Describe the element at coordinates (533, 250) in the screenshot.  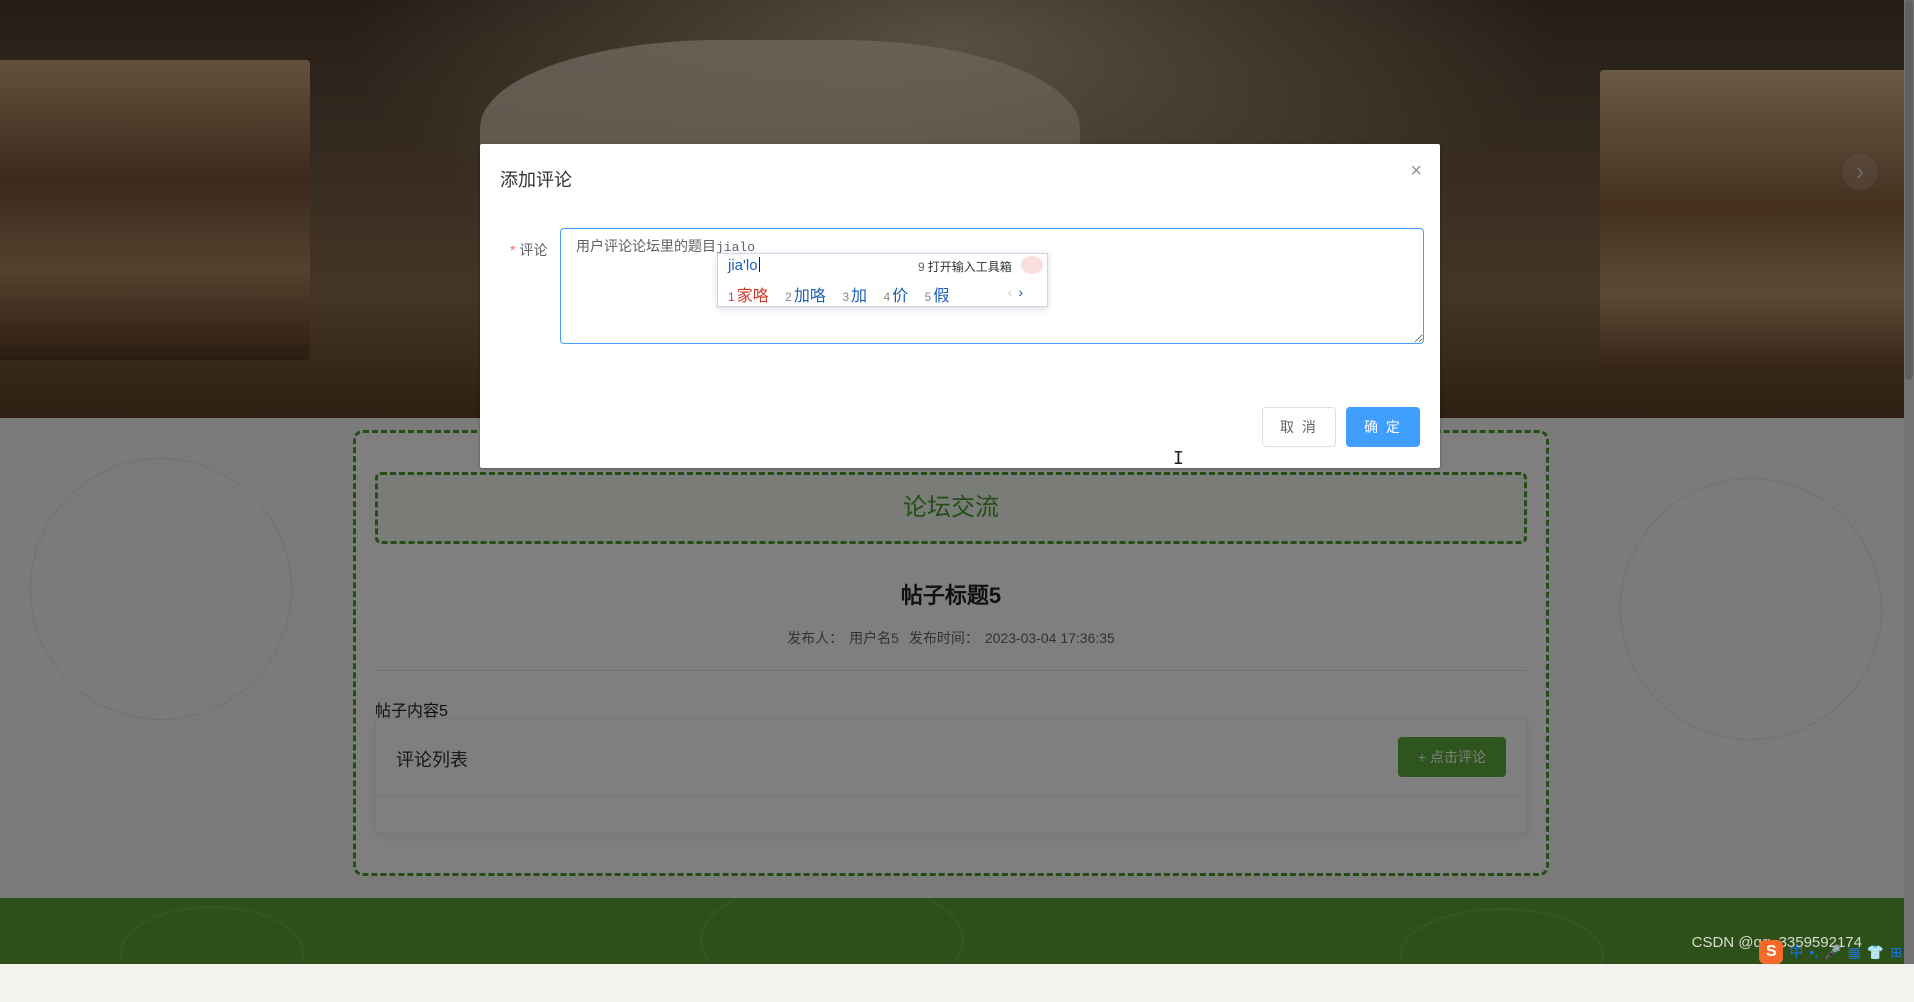
I see `comment-label-text: 评论` at that location.